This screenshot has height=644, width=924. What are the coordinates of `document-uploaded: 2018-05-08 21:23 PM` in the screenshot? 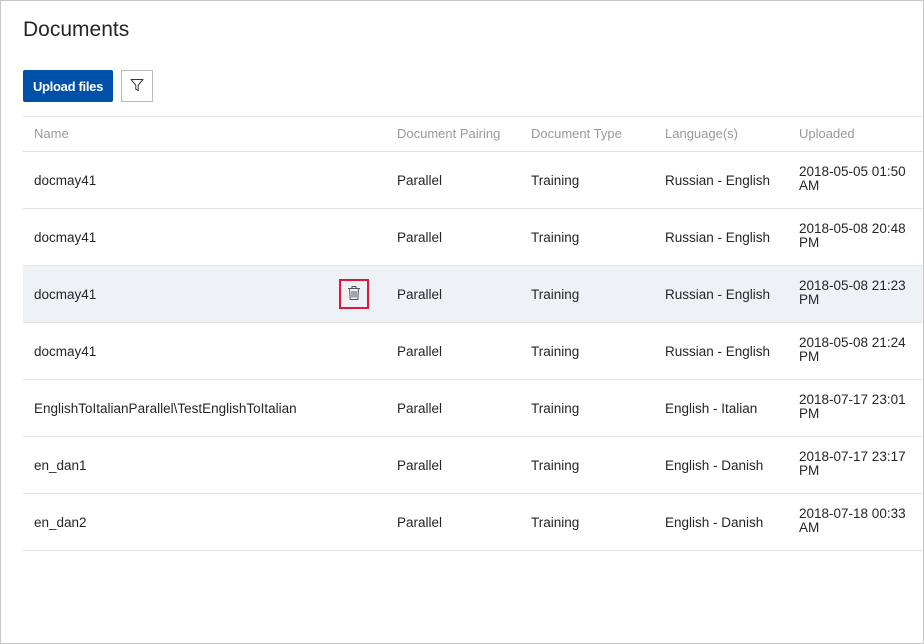 It's located at (852, 292).